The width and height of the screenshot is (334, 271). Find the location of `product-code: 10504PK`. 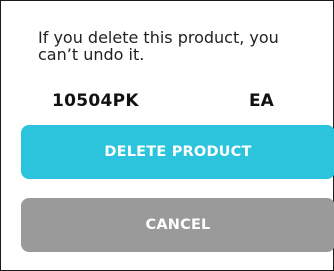

product-code: 10504PK is located at coordinates (95, 101).